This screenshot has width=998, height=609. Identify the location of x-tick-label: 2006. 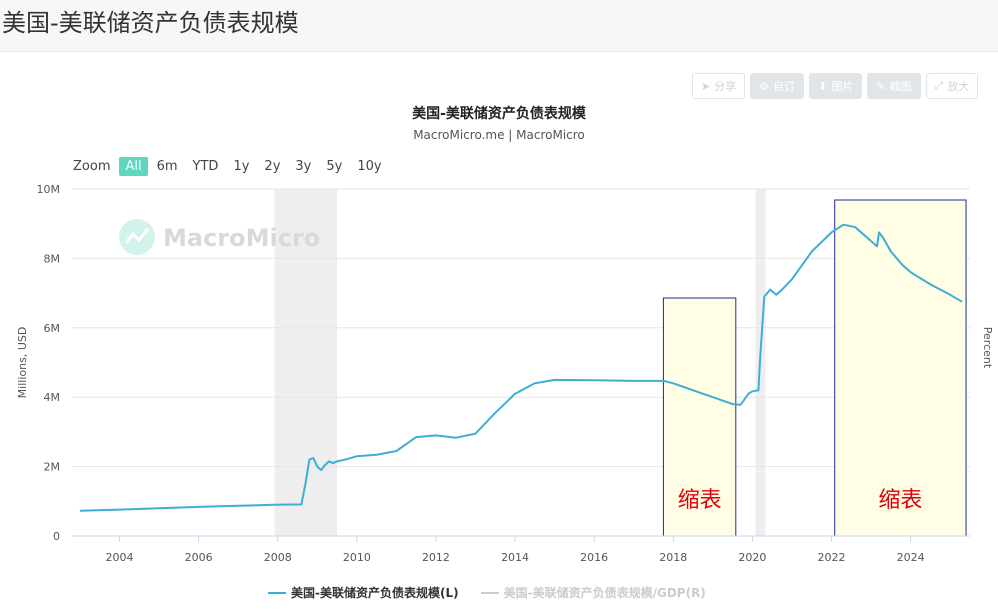
(199, 557).